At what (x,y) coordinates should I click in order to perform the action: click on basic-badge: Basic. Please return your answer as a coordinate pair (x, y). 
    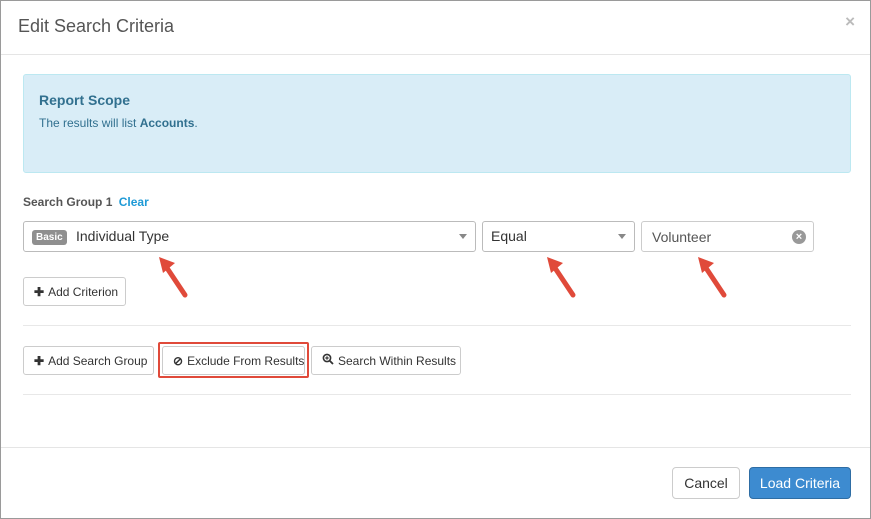
    Looking at the image, I should click on (49, 237).